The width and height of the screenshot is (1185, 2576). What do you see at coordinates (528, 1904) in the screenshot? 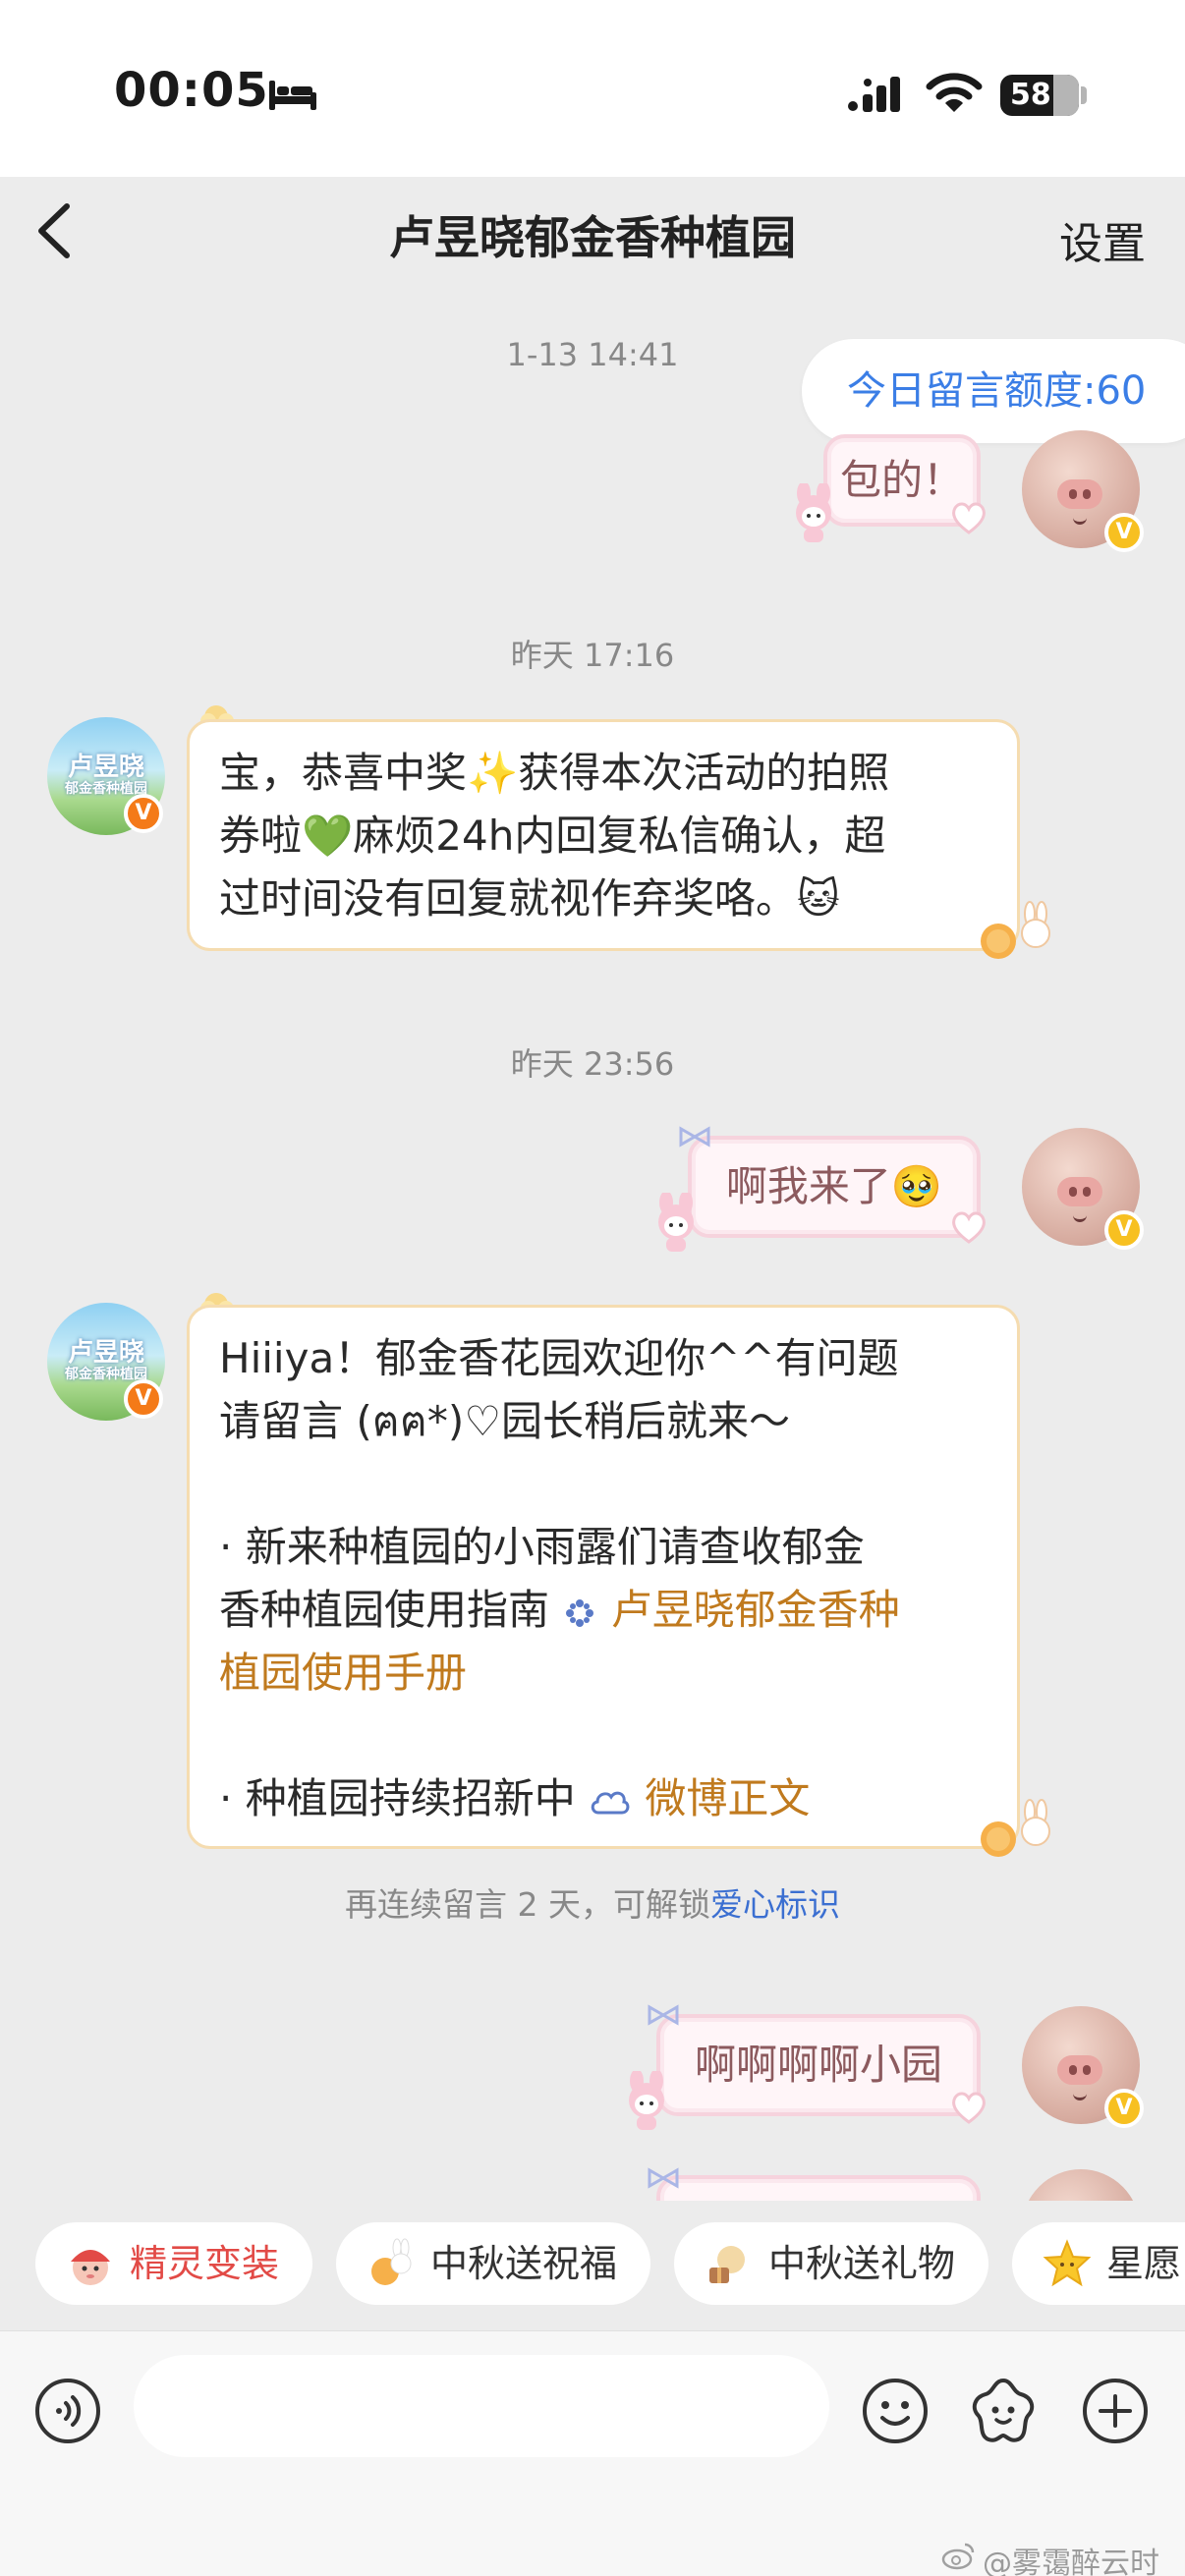
I see `notice-text: 再连续留言 2 天，可解锁` at bounding box center [528, 1904].